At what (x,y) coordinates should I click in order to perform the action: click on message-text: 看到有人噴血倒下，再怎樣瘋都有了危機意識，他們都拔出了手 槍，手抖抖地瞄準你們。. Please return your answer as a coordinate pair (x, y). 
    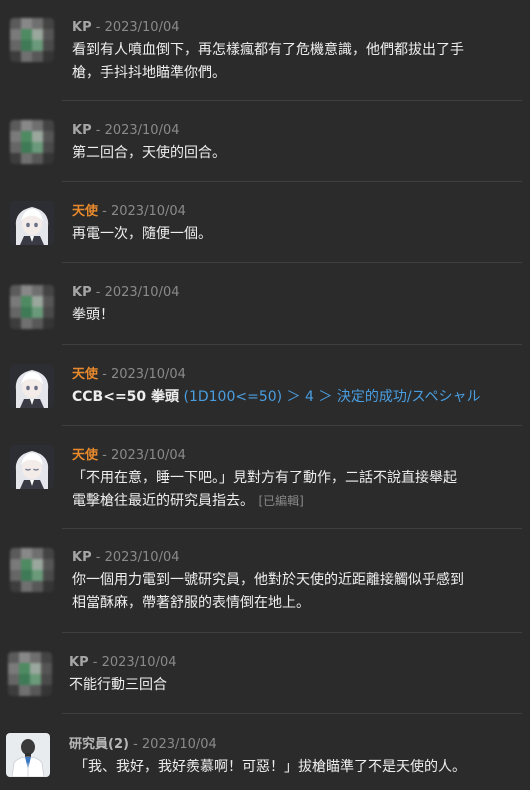
    Looking at the image, I should click on (268, 62).